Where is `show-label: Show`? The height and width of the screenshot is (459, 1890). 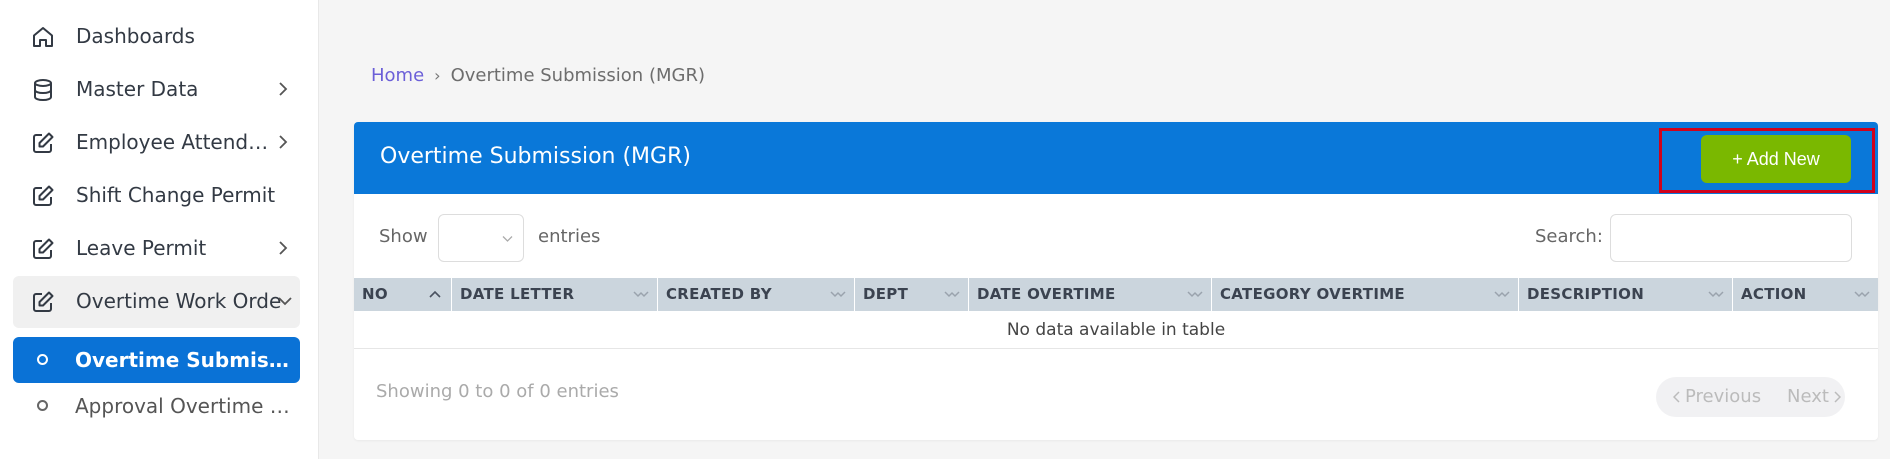 show-label: Show is located at coordinates (403, 236).